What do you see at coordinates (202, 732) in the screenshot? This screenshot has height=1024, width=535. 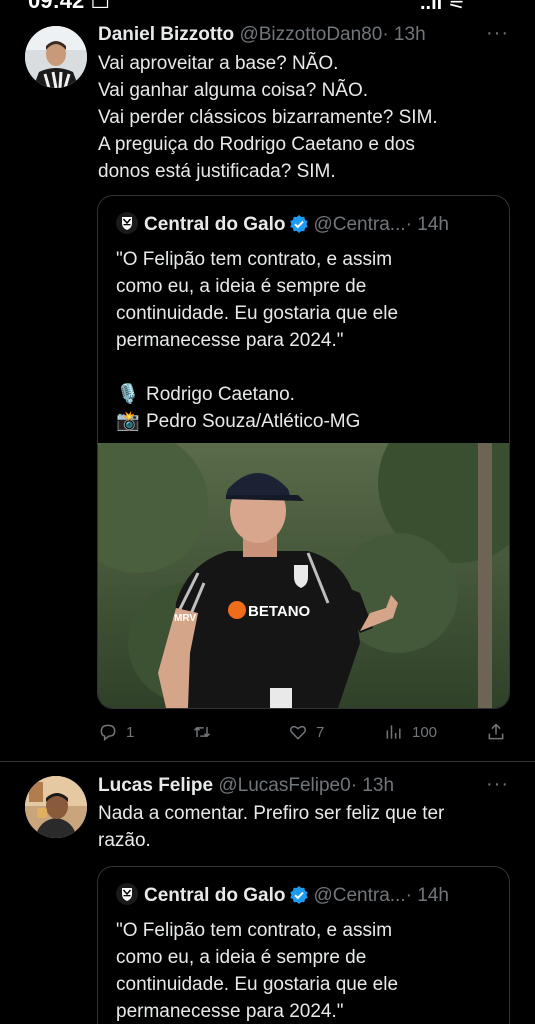 I see `retweet-icon` at bounding box center [202, 732].